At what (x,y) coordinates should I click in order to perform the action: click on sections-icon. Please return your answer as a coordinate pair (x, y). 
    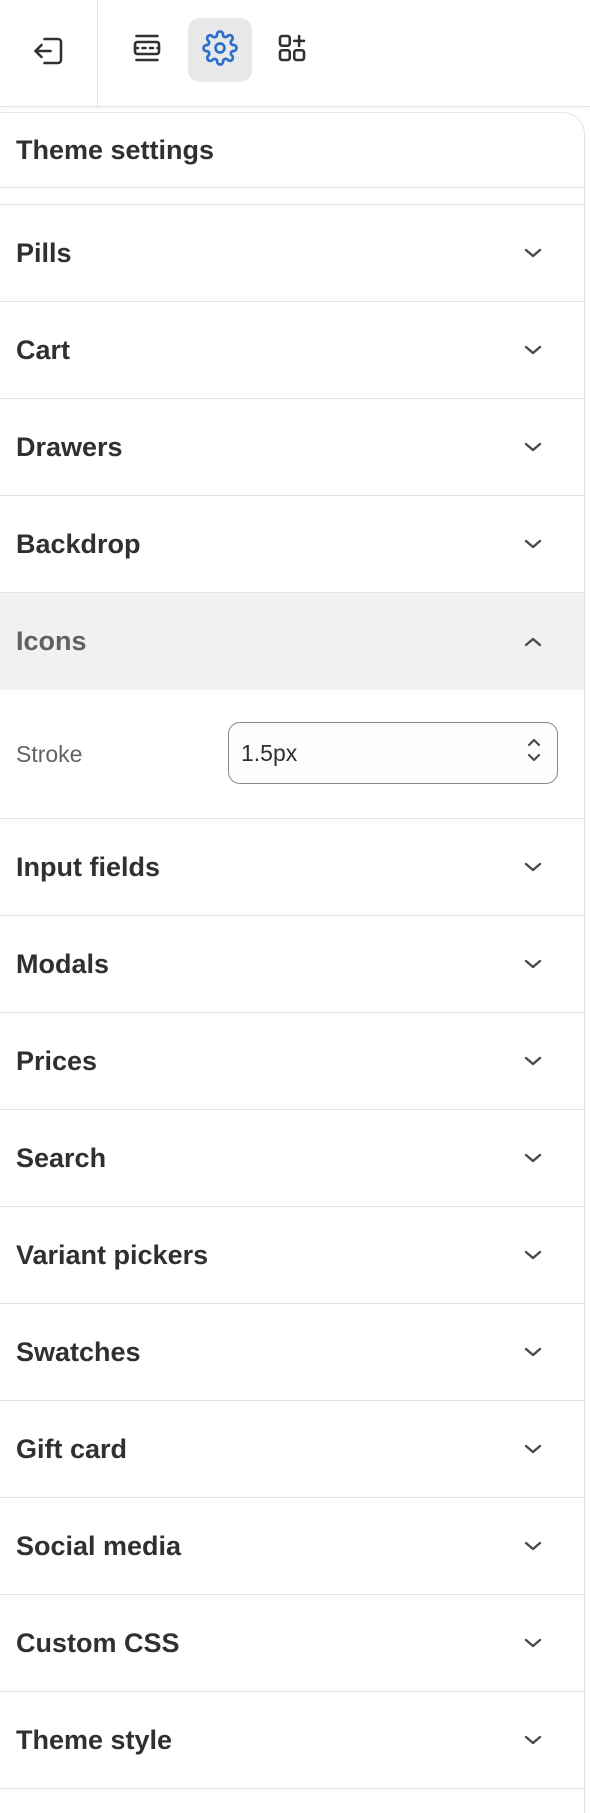
    Looking at the image, I should click on (147, 50).